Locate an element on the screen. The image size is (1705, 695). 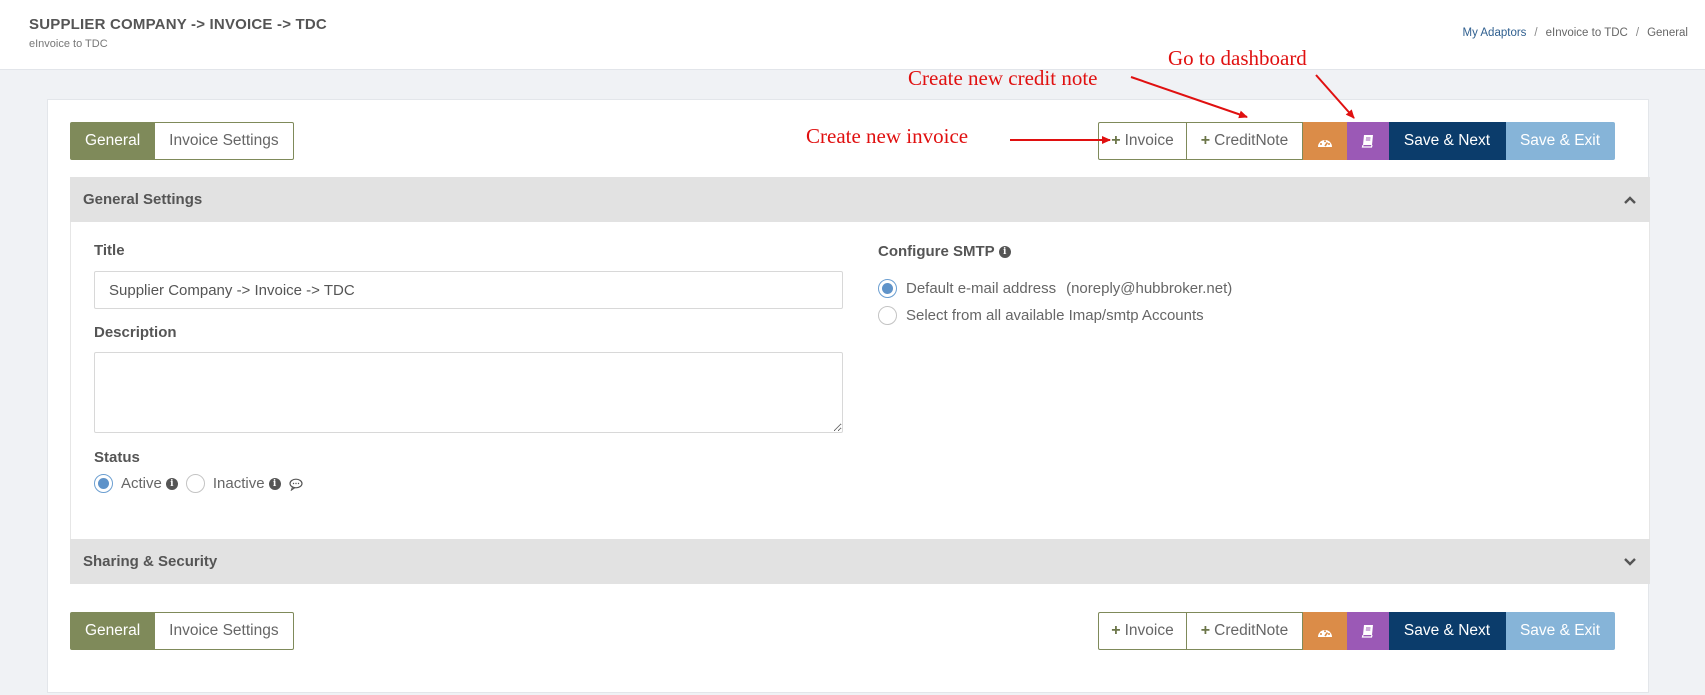
smtp-label: Configure SMTP is located at coordinates (936, 251).